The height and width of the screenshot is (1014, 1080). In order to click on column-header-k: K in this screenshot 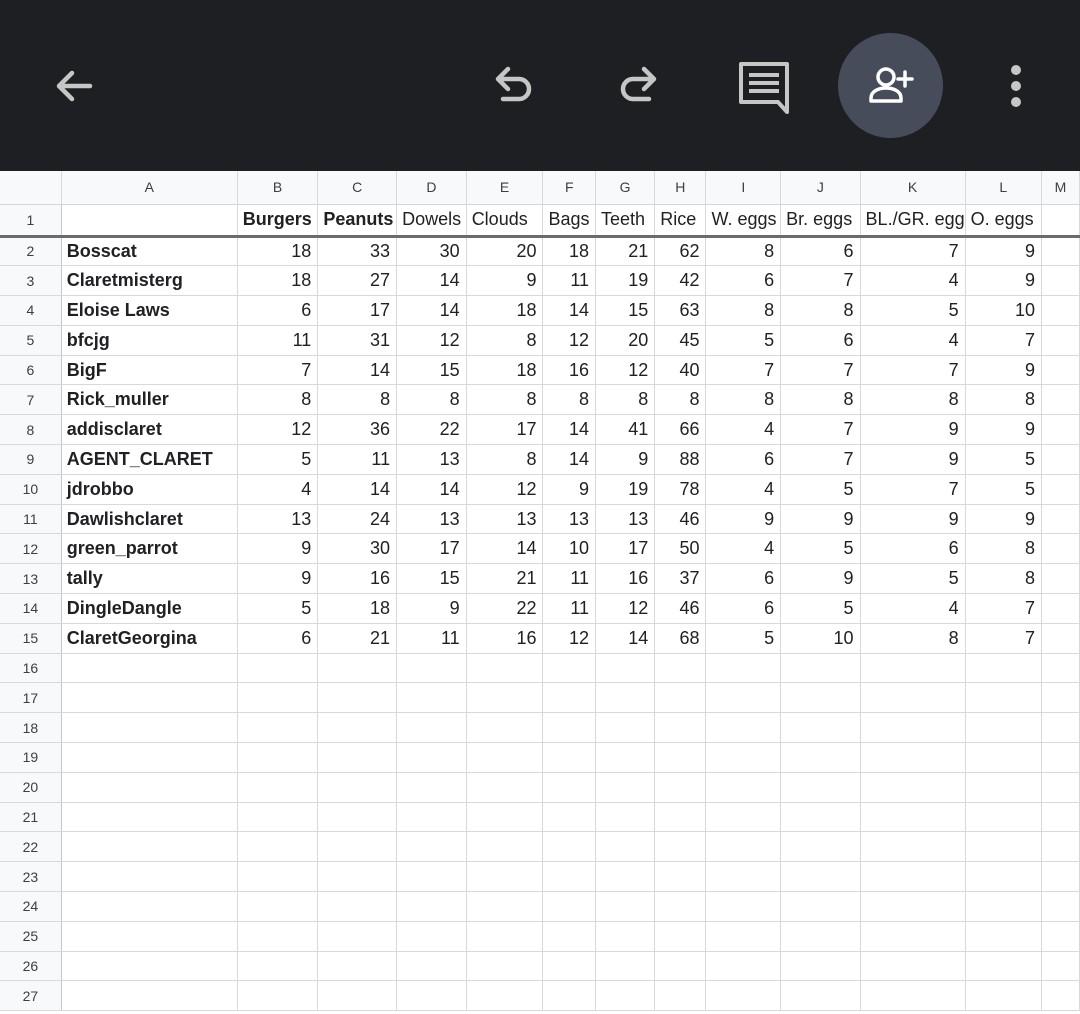, I will do `click(913, 188)`.